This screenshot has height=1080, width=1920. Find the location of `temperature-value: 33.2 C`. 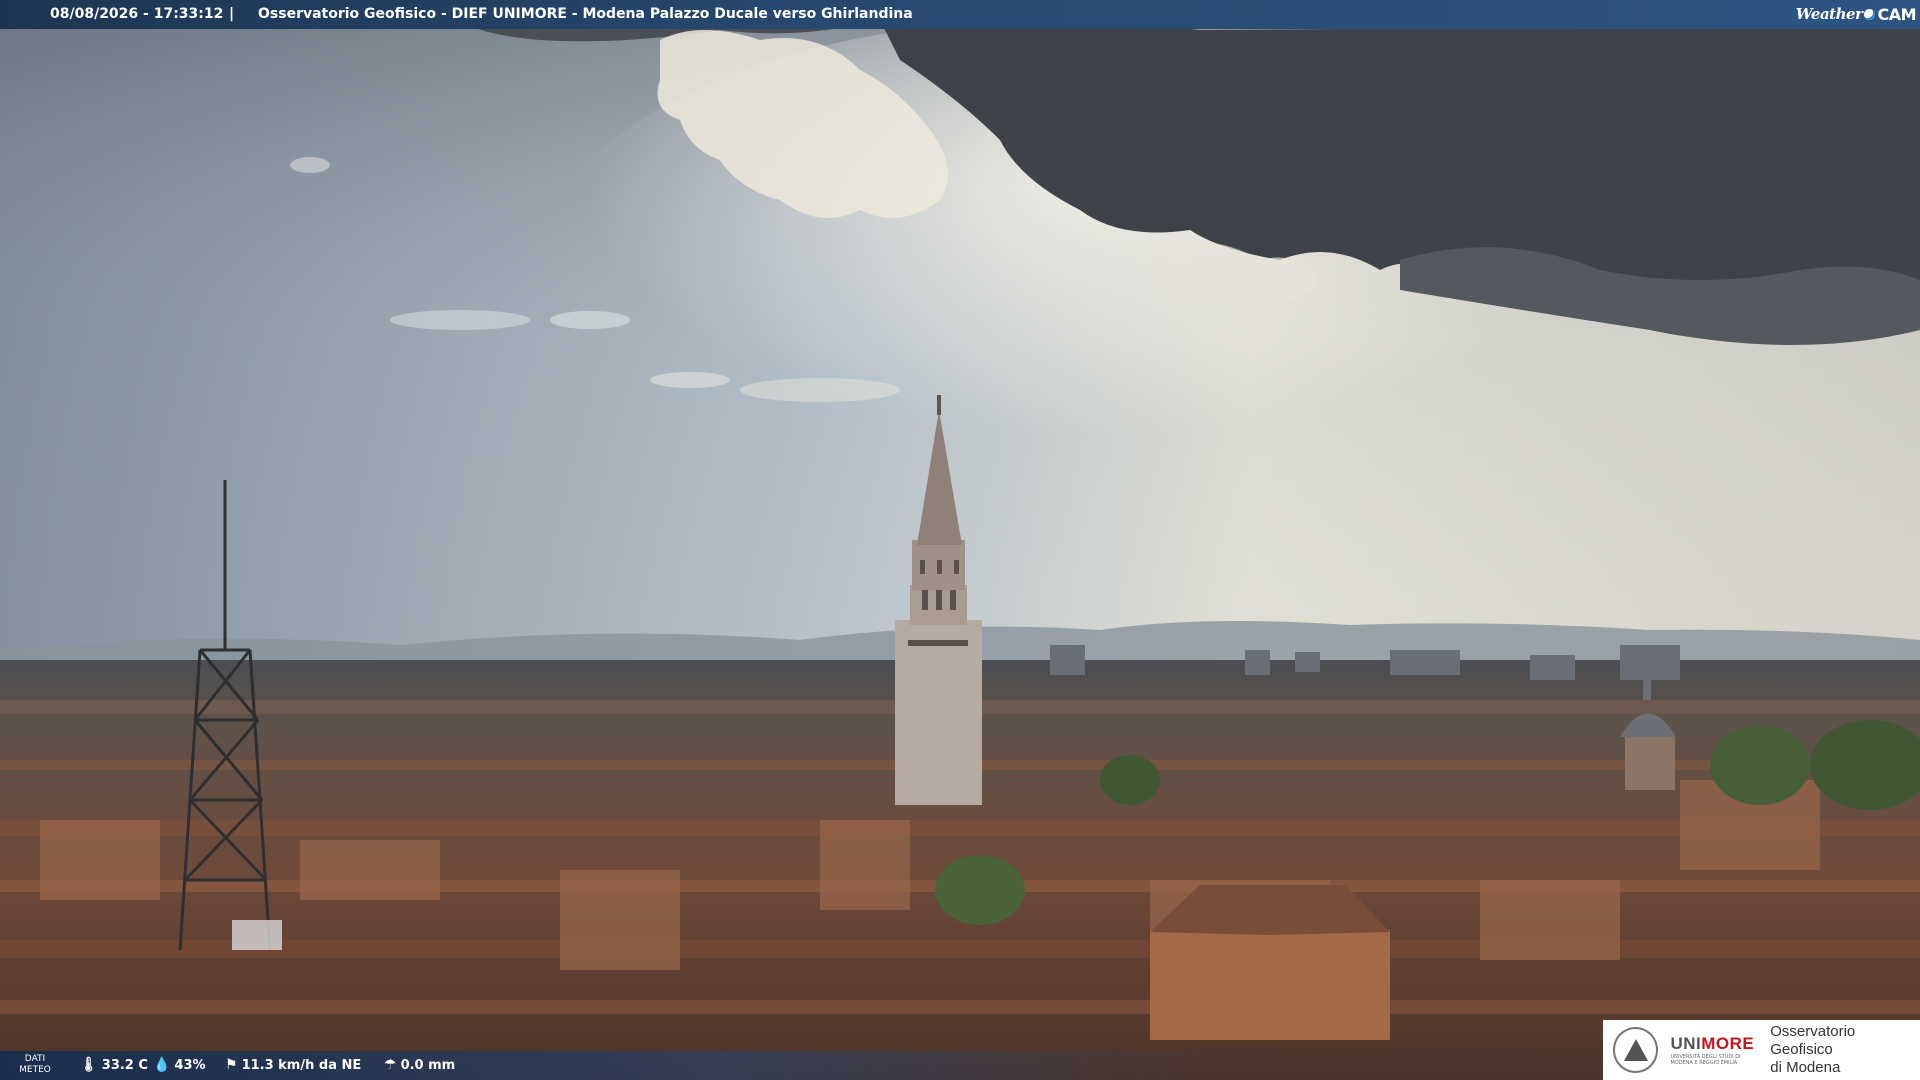

temperature-value: 33.2 C is located at coordinates (124, 1065).